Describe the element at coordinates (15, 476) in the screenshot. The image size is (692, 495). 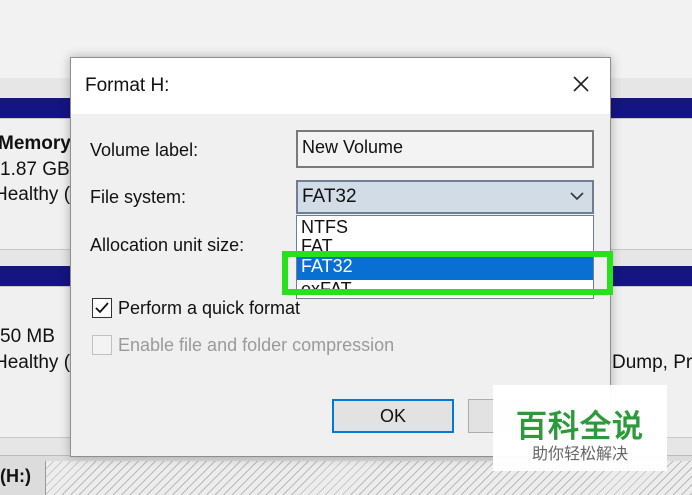
I see `bottom-volume-label: (H:)` at that location.